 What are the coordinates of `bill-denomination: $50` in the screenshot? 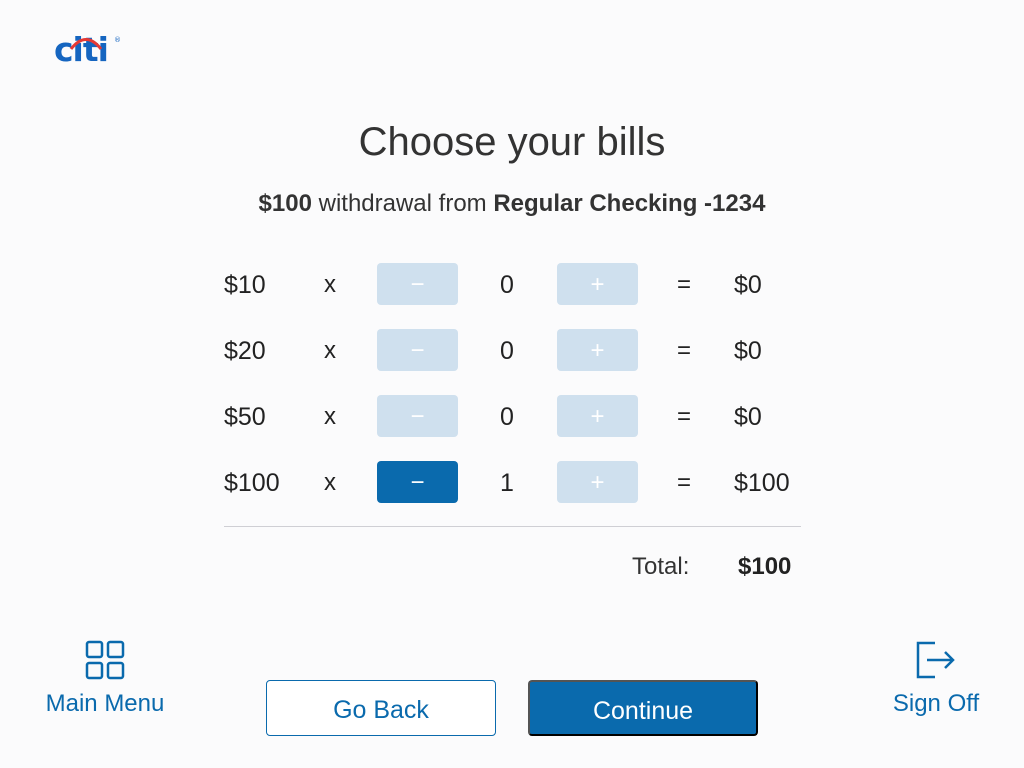 It's located at (245, 417).